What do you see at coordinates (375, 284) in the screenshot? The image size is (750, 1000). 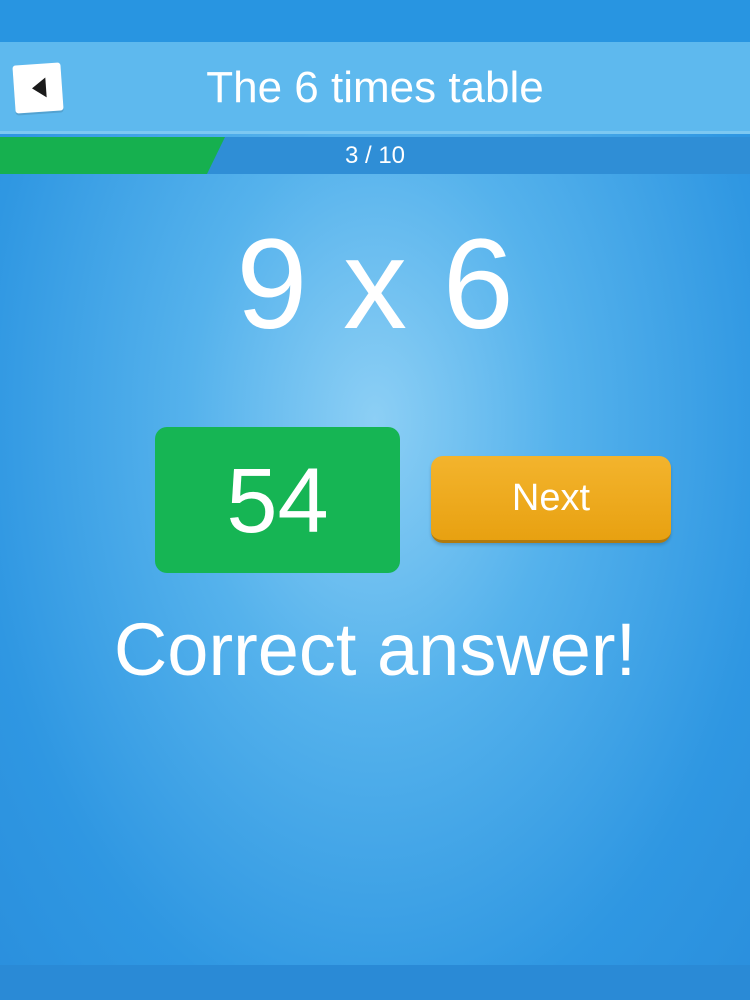 I see `question-text: 9 x 6` at bounding box center [375, 284].